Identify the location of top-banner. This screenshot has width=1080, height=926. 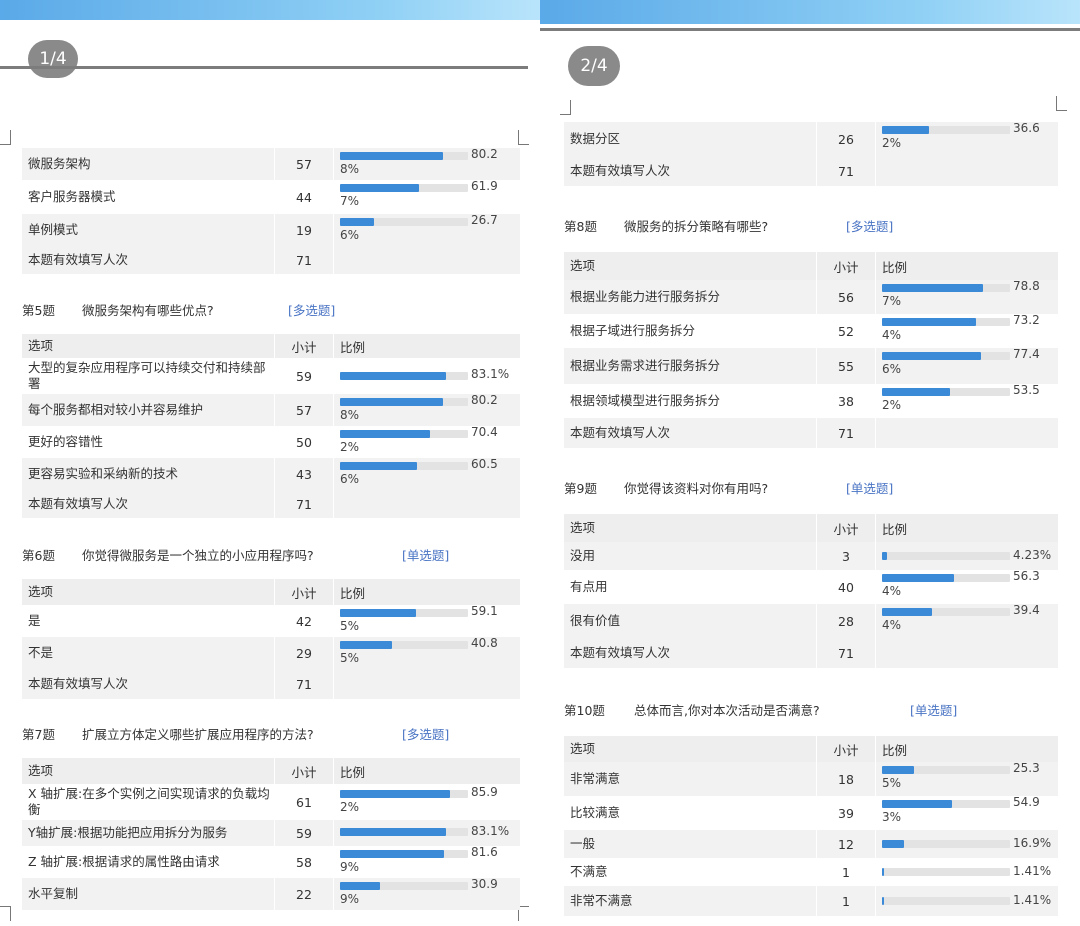
(810, 12).